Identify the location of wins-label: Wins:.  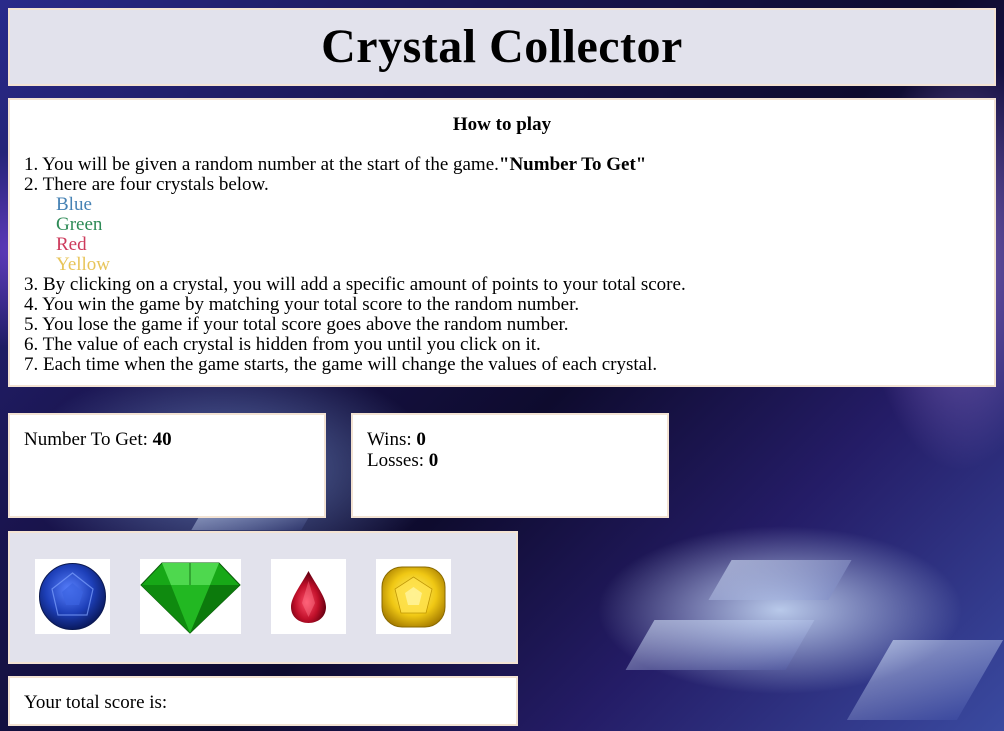
(392, 439).